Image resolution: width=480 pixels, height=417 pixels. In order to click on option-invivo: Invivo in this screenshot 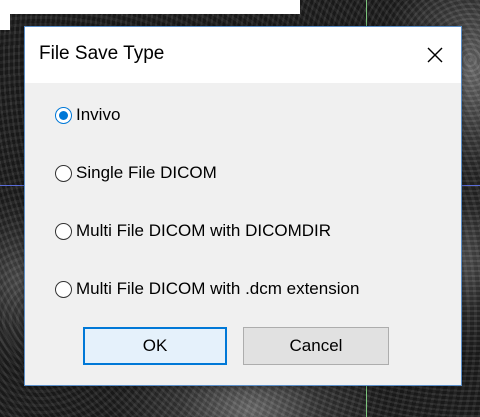, I will do `click(87, 115)`.